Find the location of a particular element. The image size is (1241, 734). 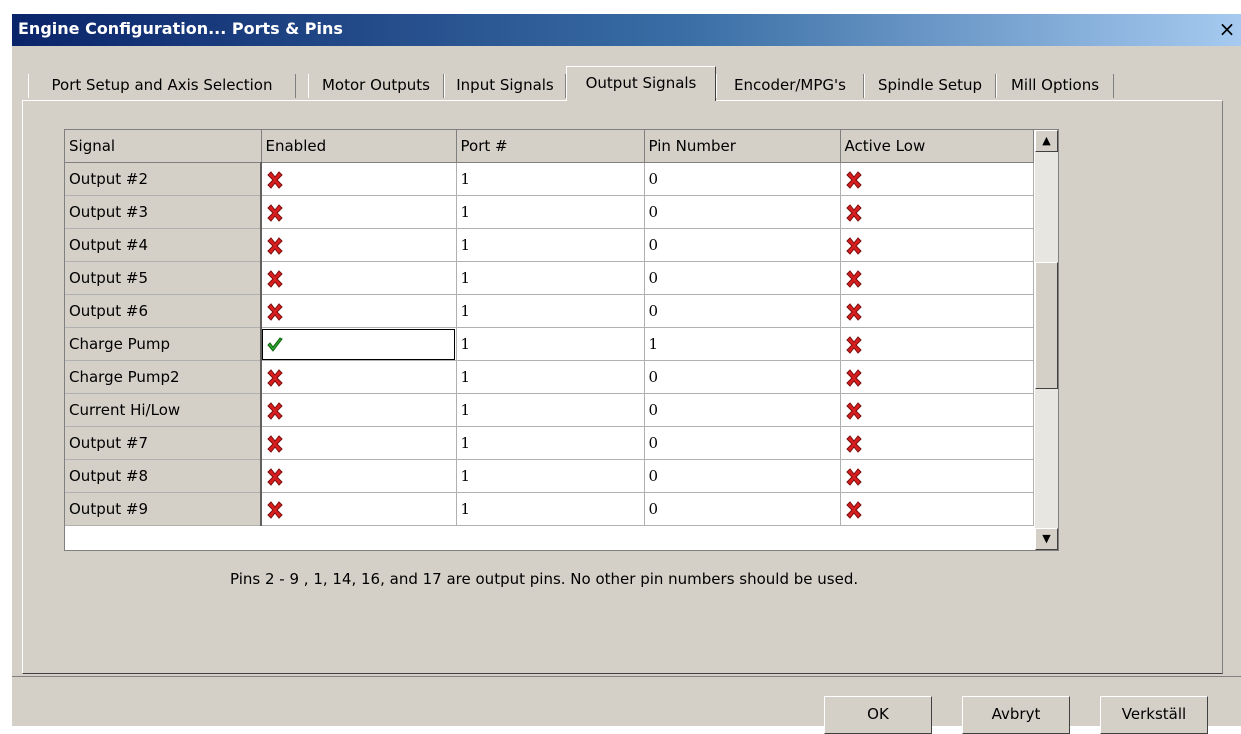

close-icon: × is located at coordinates (1227, 29).